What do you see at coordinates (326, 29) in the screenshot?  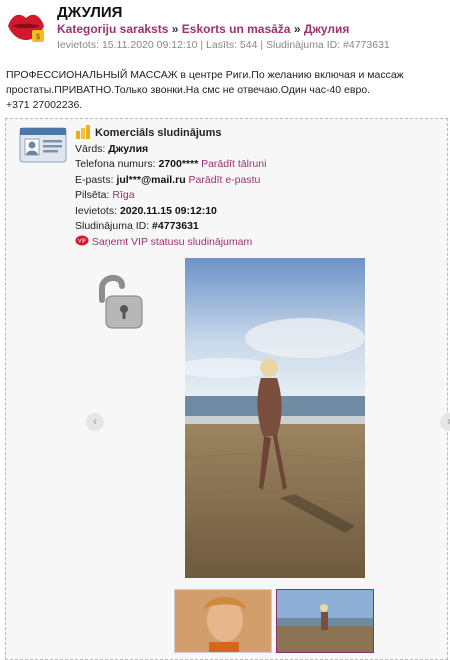 I see `breadcrumb-current: Джулия` at bounding box center [326, 29].